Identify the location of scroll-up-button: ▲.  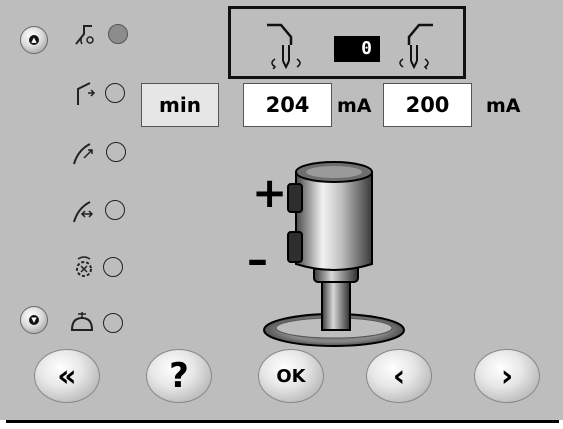
(34, 40).